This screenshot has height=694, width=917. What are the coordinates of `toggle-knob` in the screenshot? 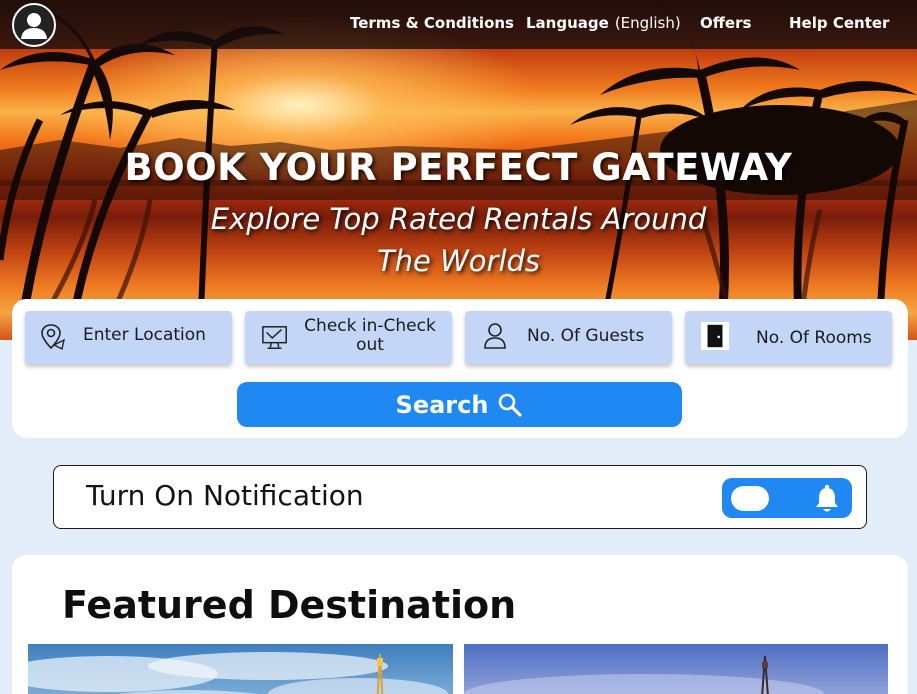 It's located at (750, 498).